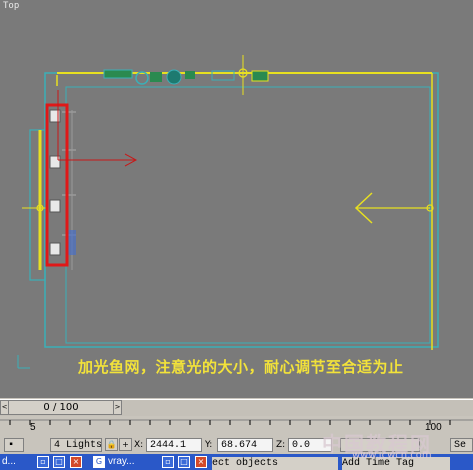  I want to click on axis-tripod-icon, so click(23, 362).